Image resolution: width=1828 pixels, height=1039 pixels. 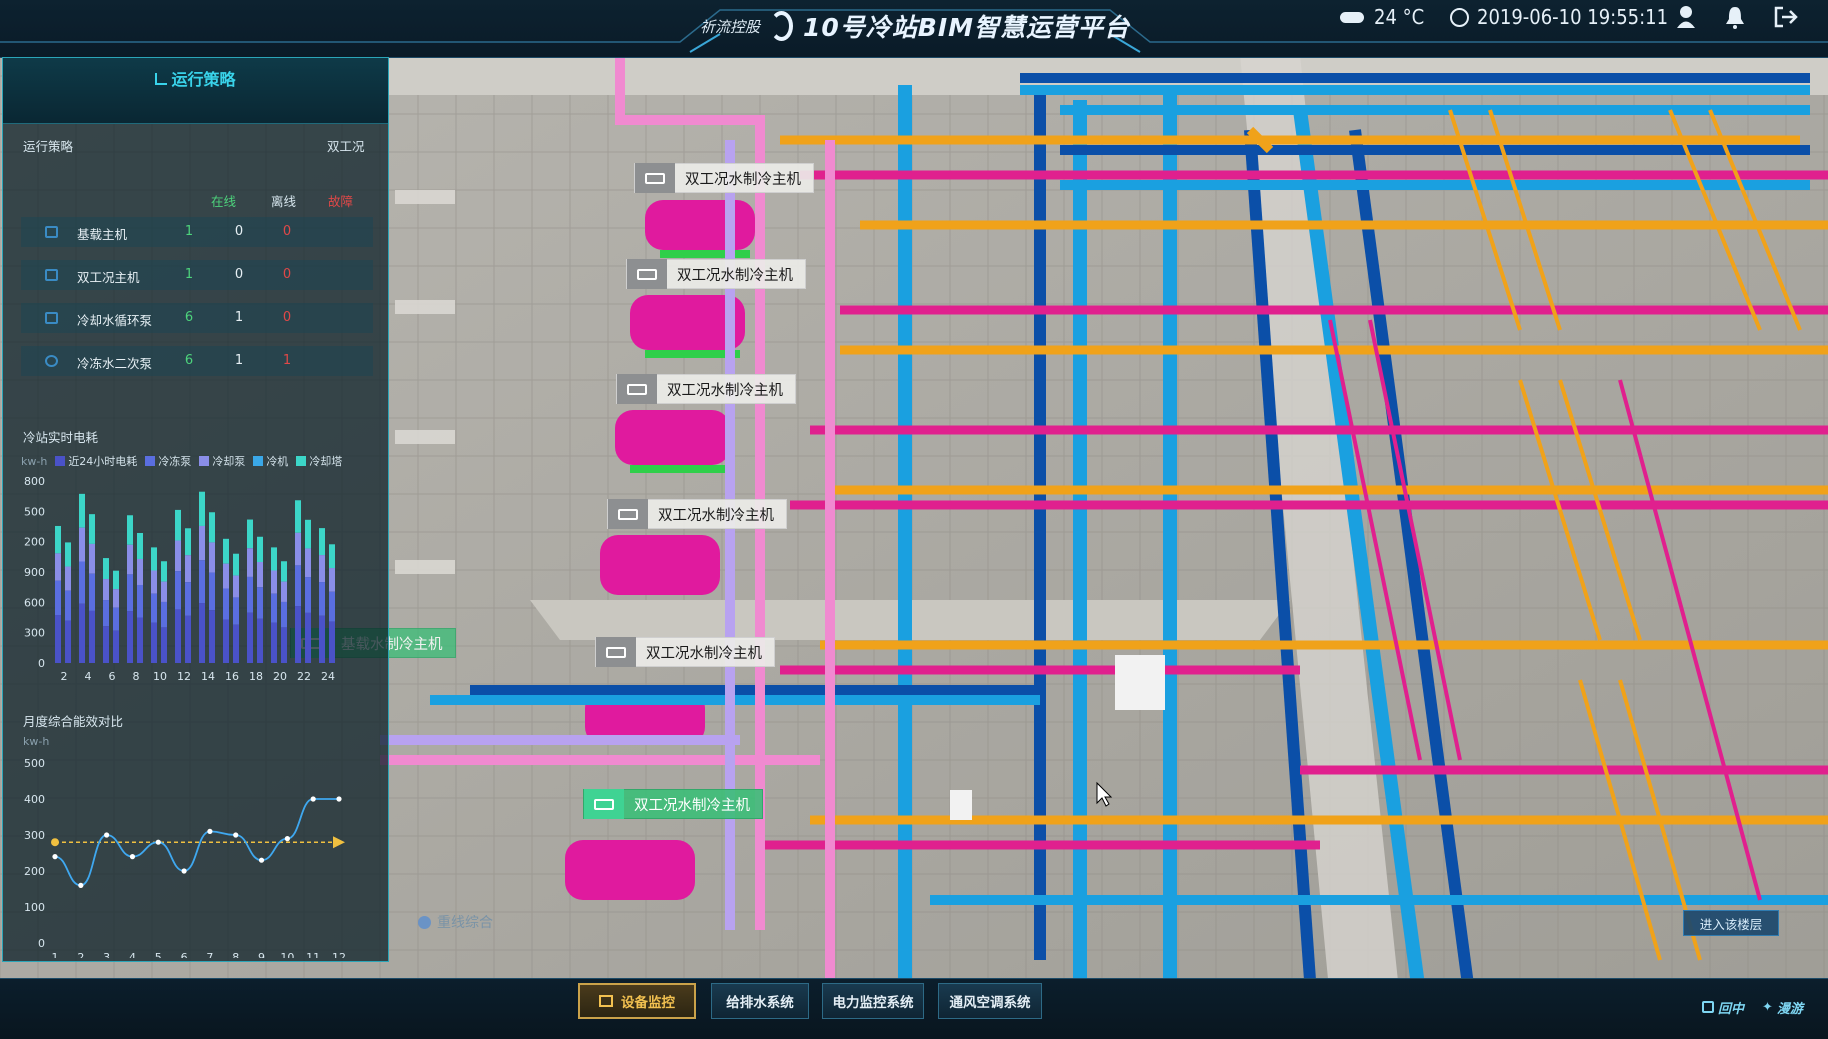 What do you see at coordinates (346, 146) in the screenshot?
I see `strategy-value: 双工况` at bounding box center [346, 146].